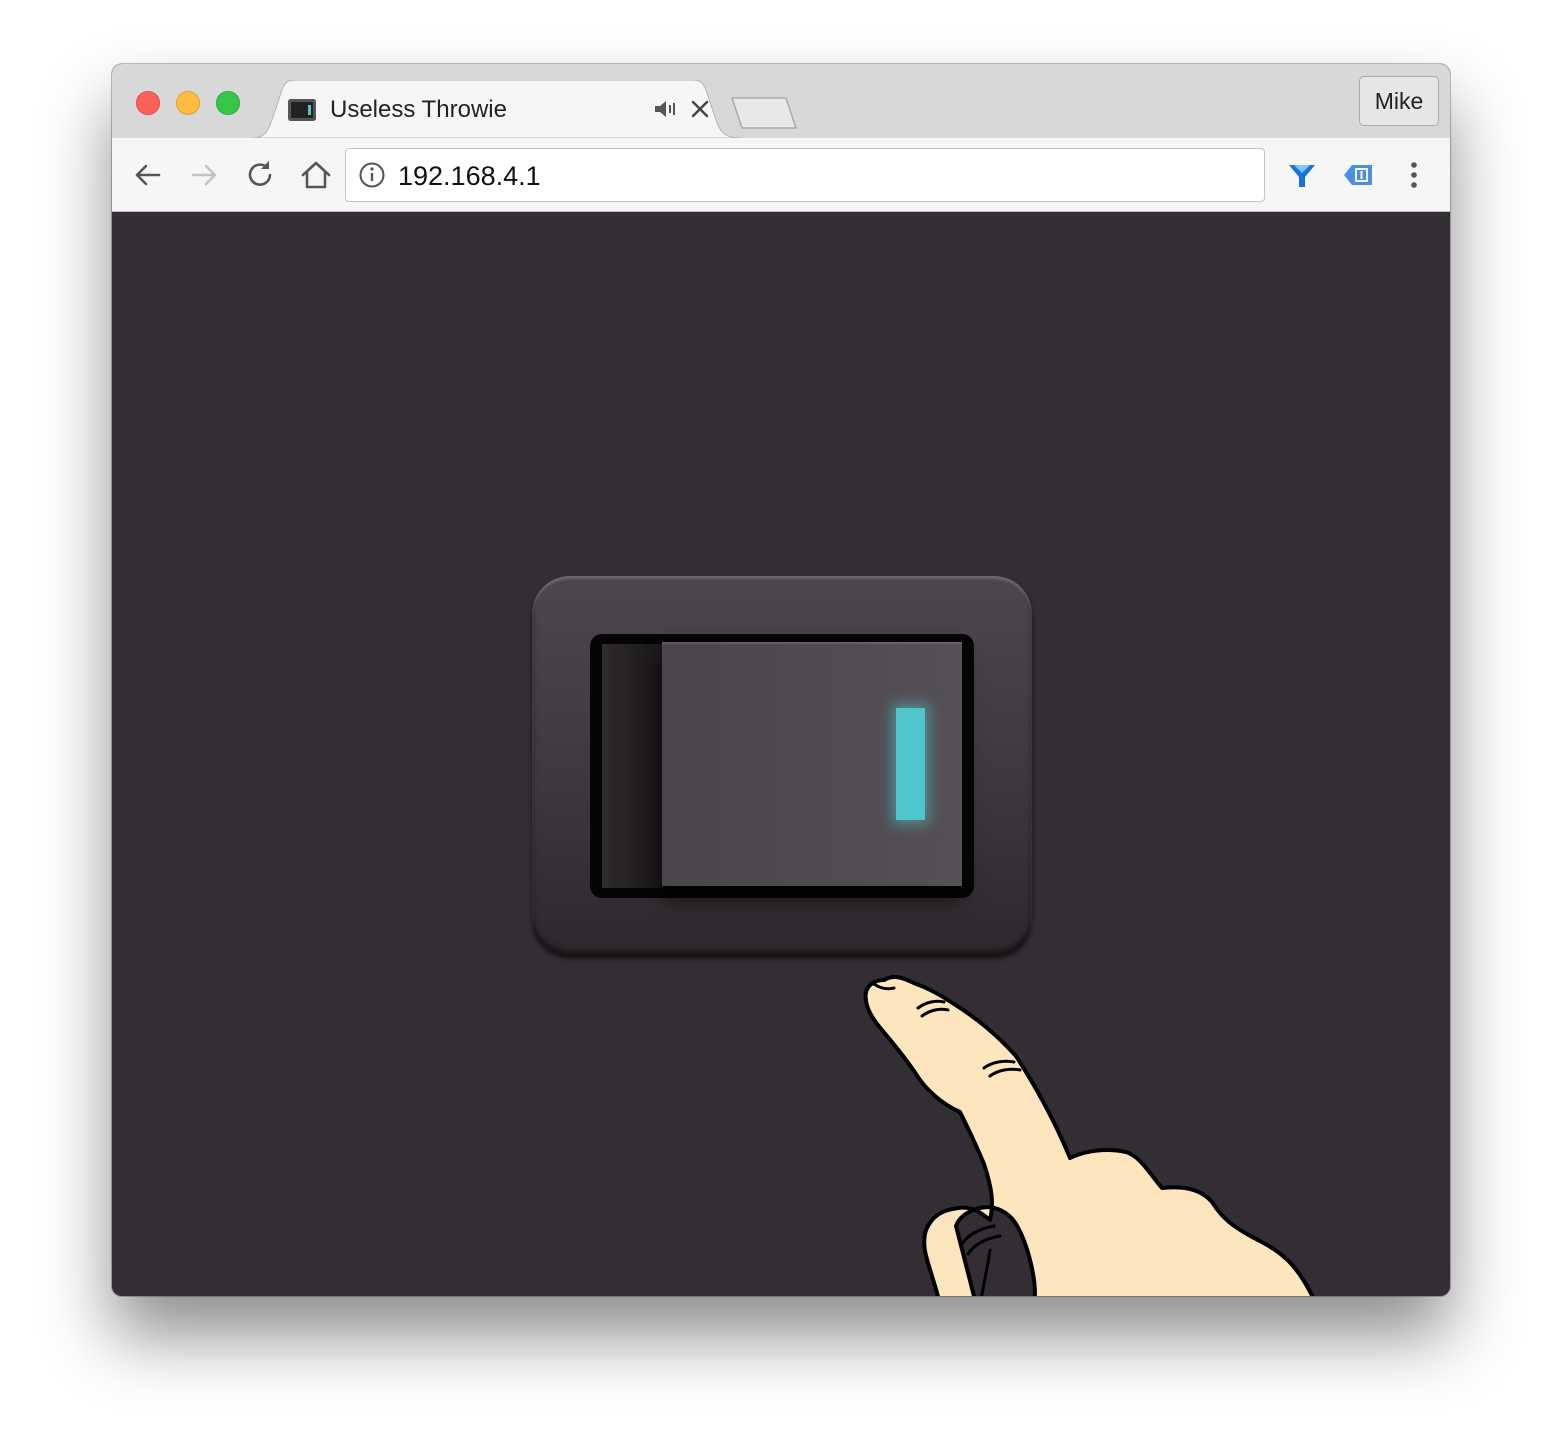 The width and height of the screenshot is (1562, 1456). What do you see at coordinates (148, 175) in the screenshot?
I see `back-icon` at bounding box center [148, 175].